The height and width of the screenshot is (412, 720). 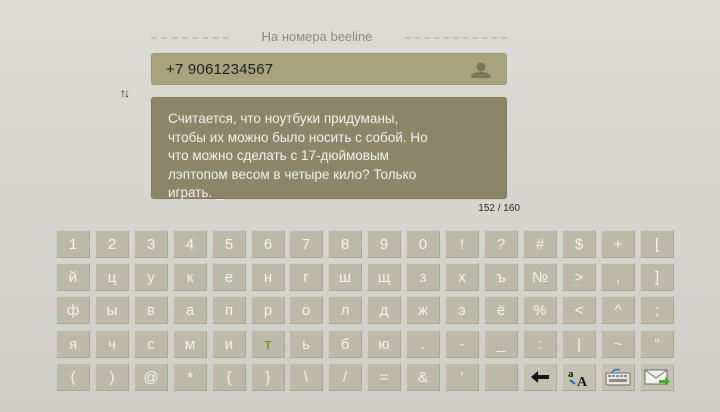 What do you see at coordinates (190, 344) in the screenshot?
I see `keyboard-key: м` at bounding box center [190, 344].